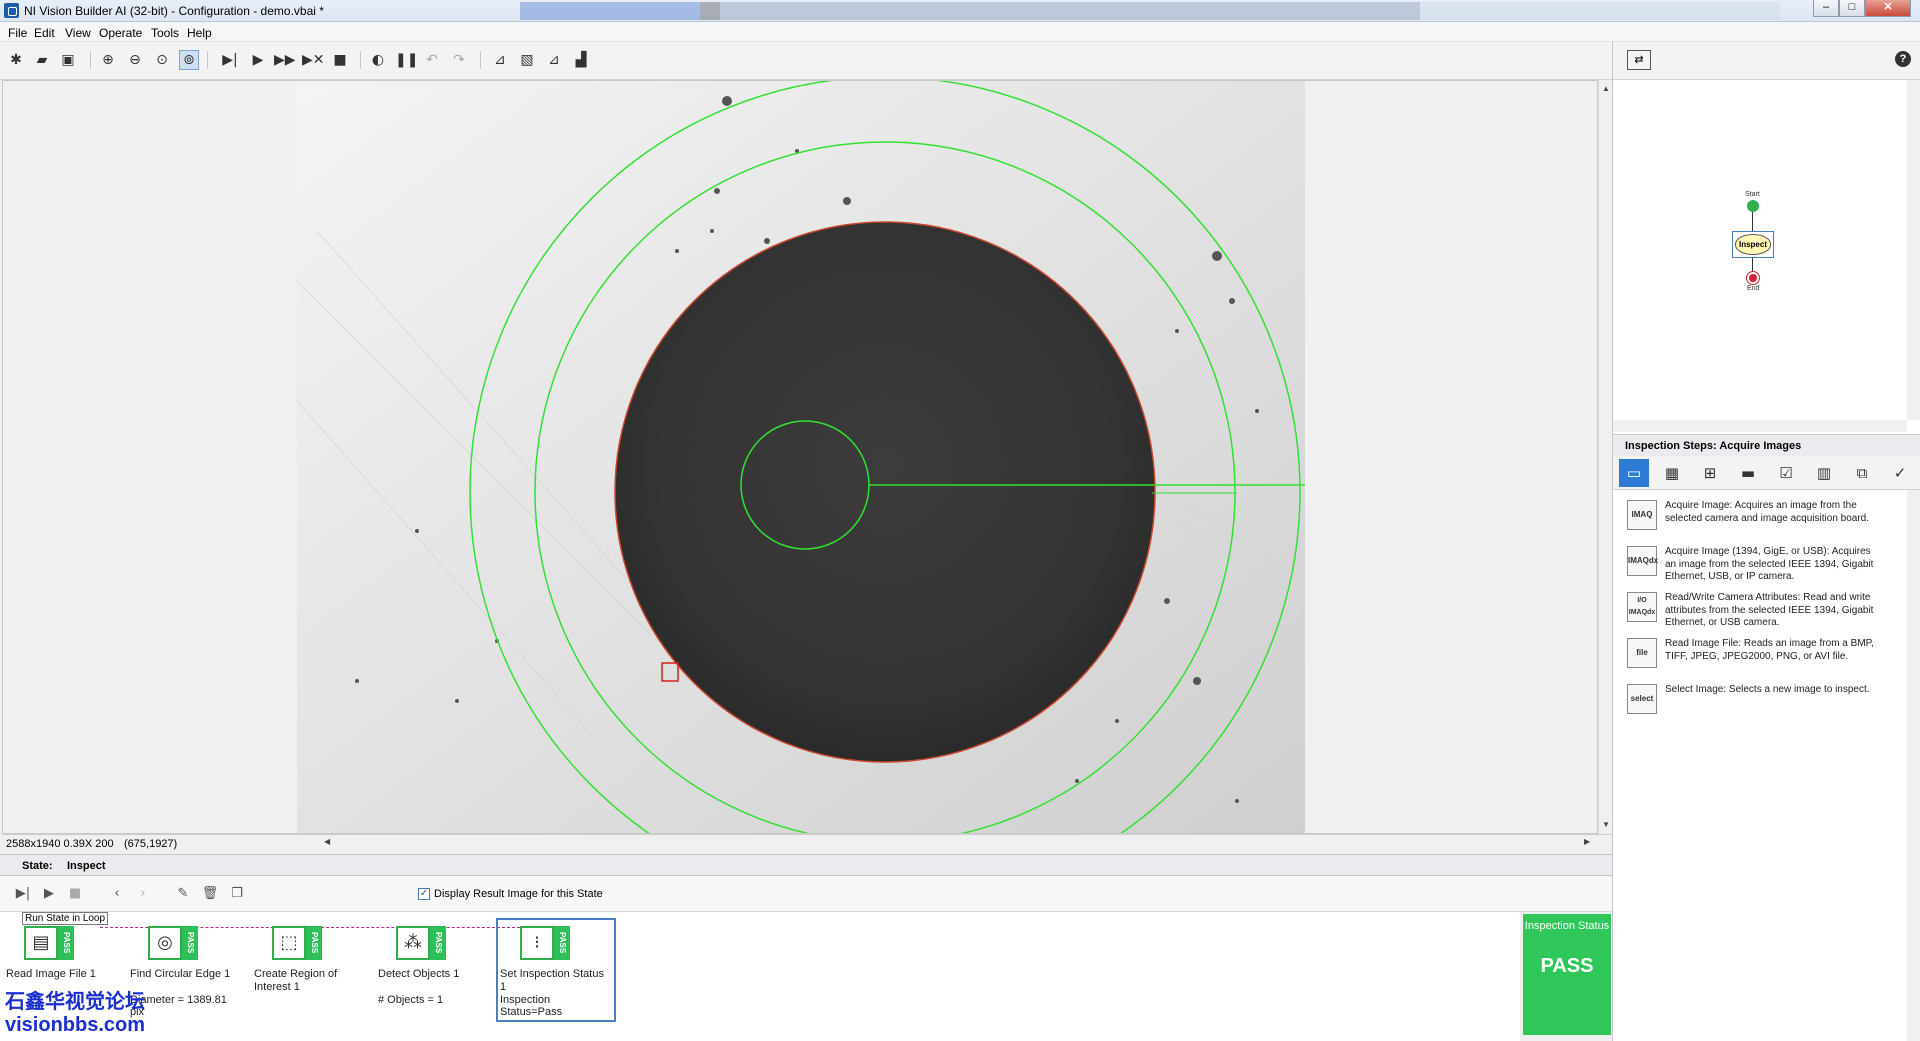 This screenshot has height=1041, width=1920. What do you see at coordinates (151, 844) in the screenshot?
I see `cursor-position: (675,1927)` at bounding box center [151, 844].